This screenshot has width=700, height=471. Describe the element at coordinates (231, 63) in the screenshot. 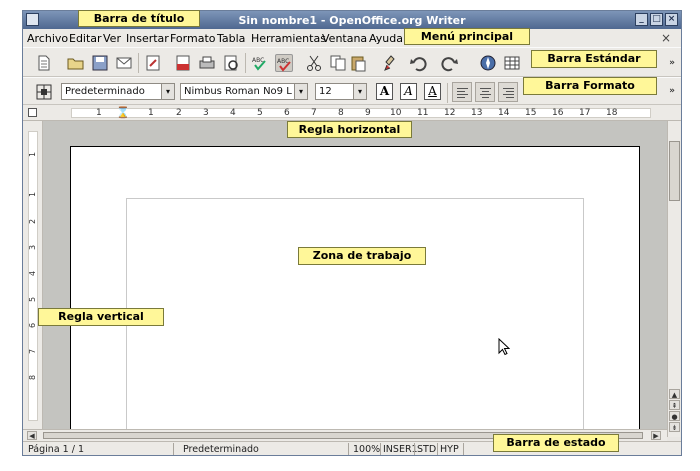

I see `page-preview-icon` at that location.